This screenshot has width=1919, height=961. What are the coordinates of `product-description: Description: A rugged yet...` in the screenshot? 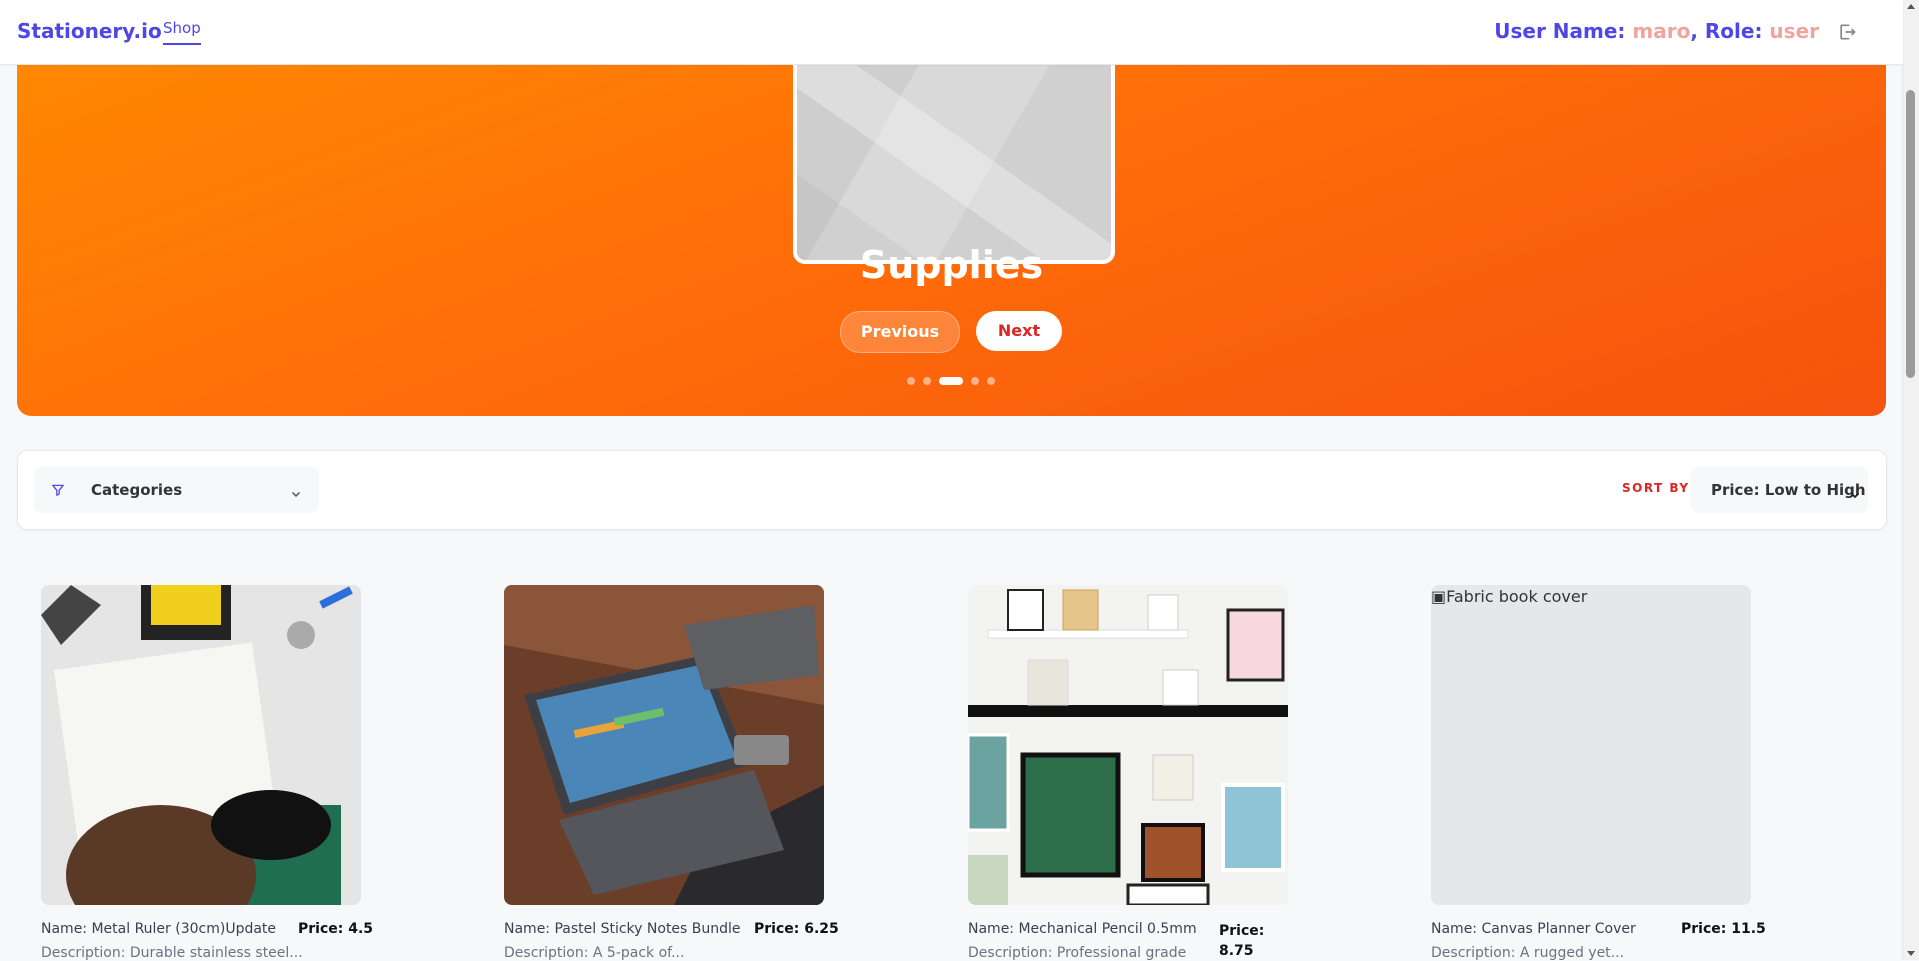 It's located at (1528, 953).